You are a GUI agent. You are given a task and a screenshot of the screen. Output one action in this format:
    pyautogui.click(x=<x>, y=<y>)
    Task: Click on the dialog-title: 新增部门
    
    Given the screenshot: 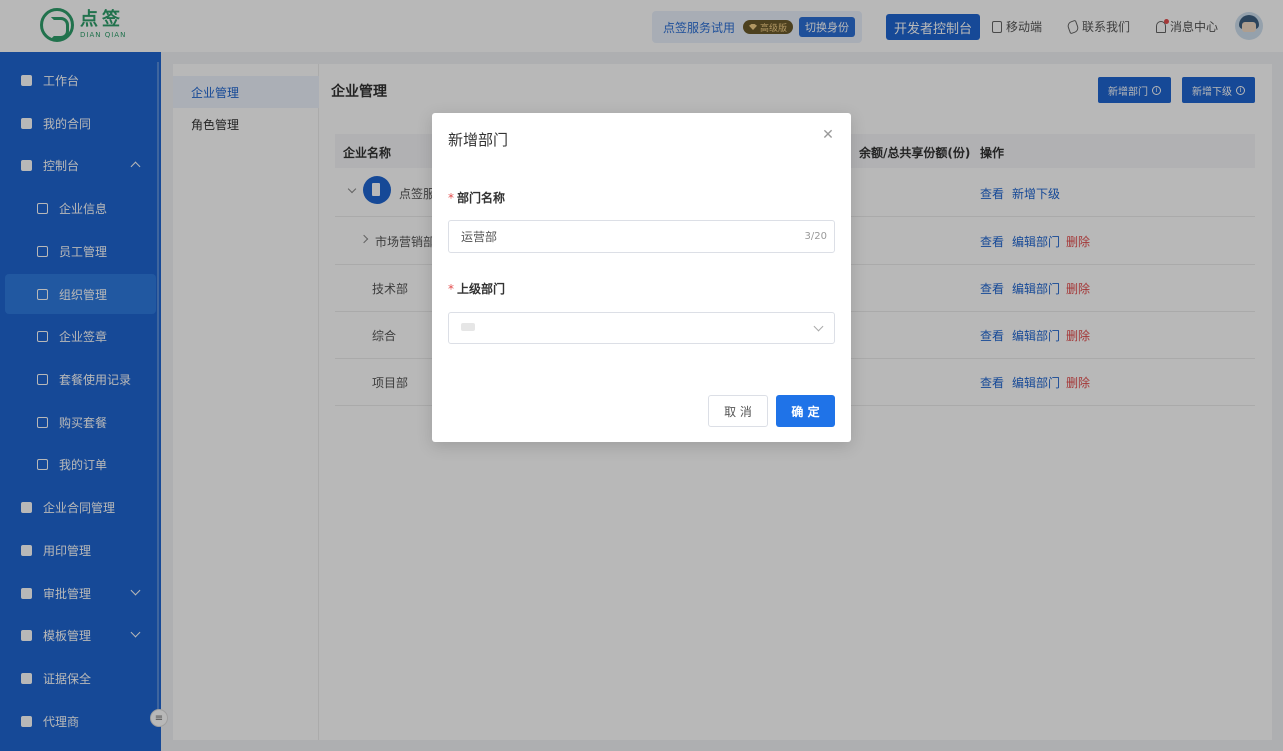 What is the action you would take?
    pyautogui.click(x=478, y=140)
    